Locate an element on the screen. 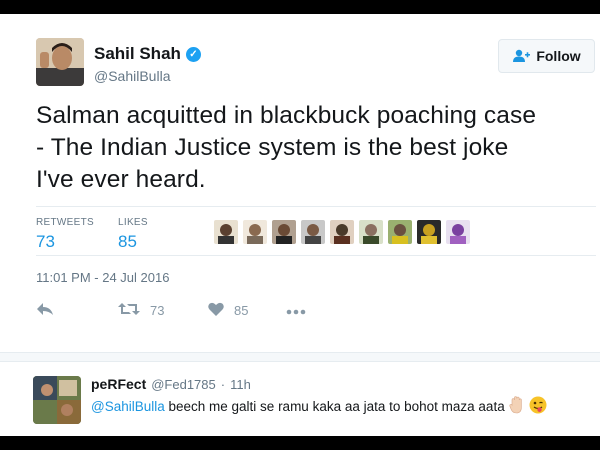 This screenshot has height=450, width=600. likes-count: 85 is located at coordinates (127, 241).